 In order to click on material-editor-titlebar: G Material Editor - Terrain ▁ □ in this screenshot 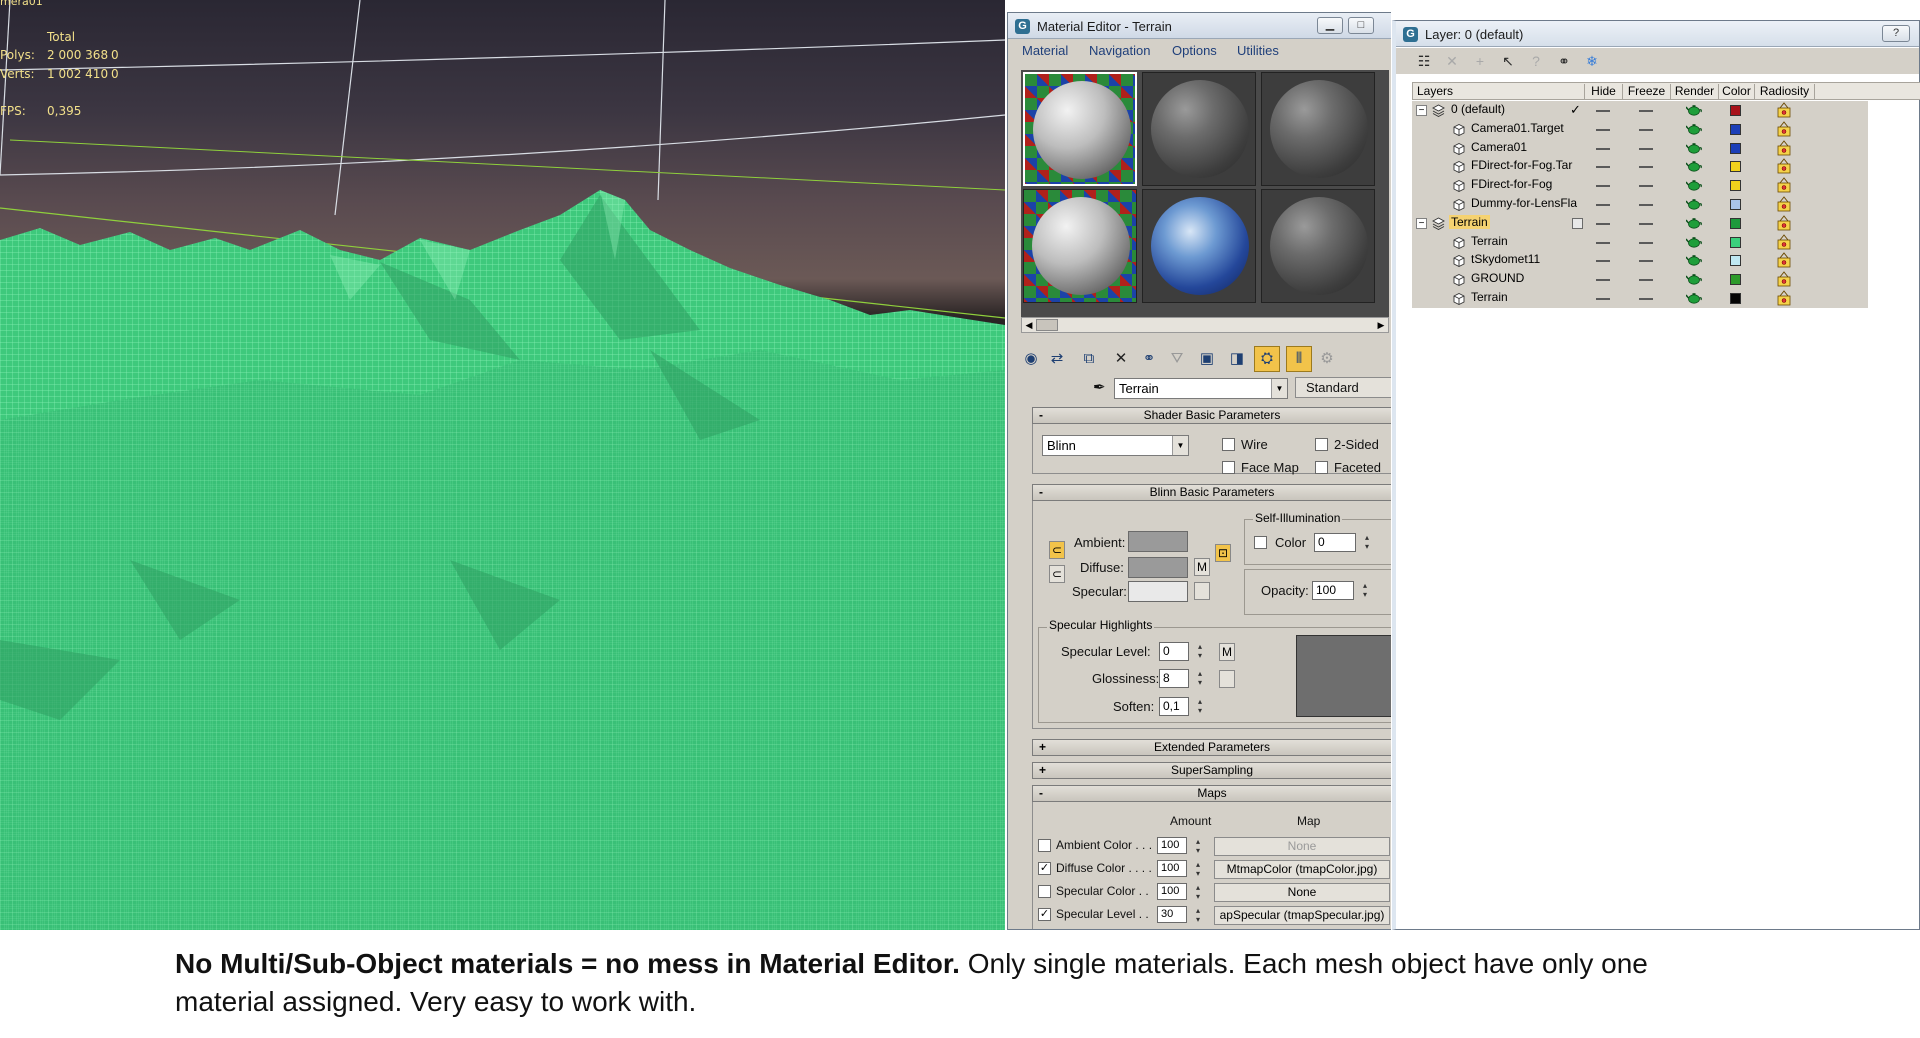, I will do `click(1199, 26)`.